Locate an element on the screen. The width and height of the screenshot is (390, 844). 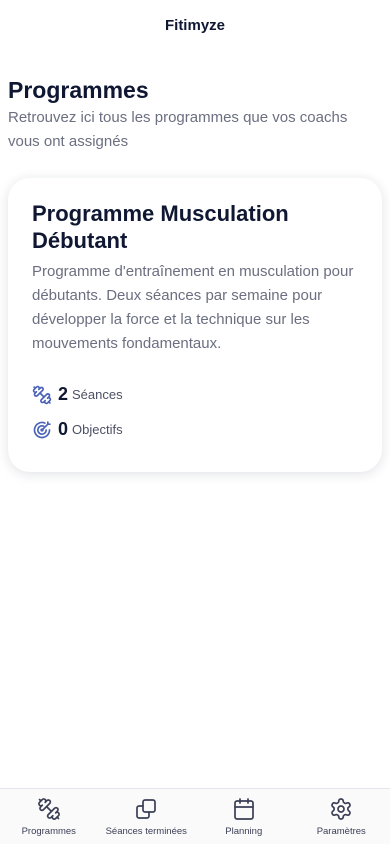
calendar-icon is located at coordinates (243, 809).